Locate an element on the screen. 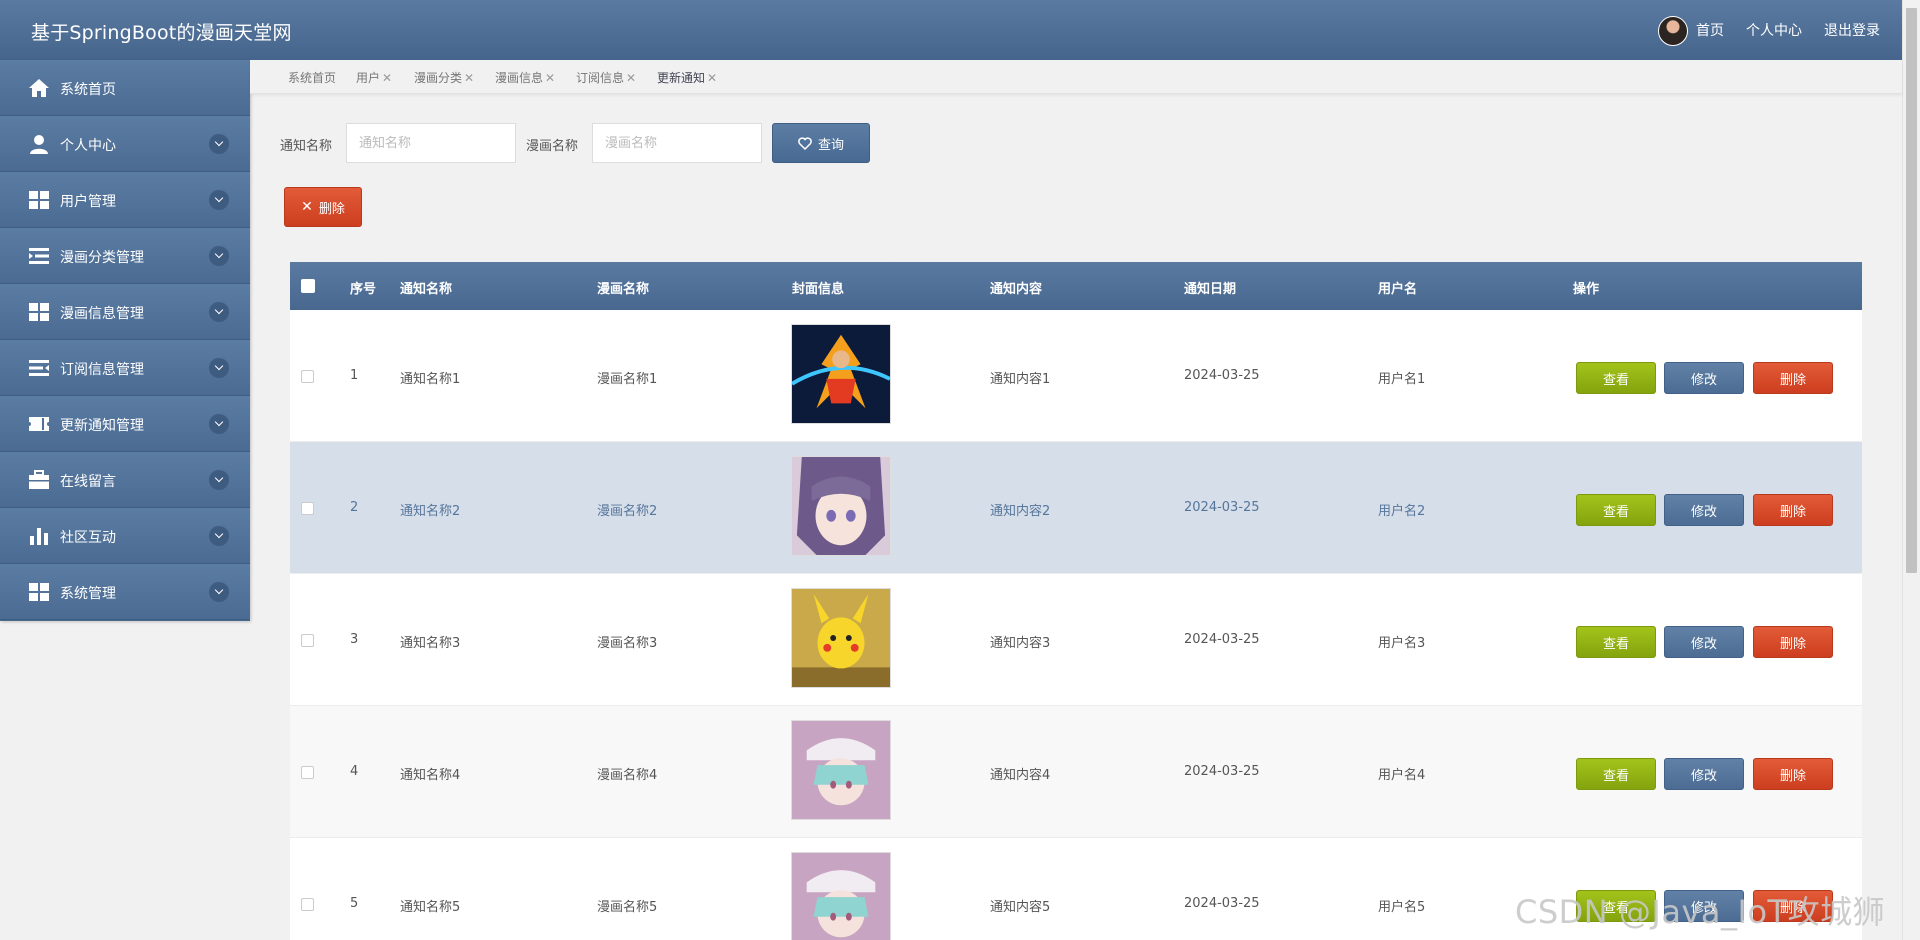 This screenshot has height=940, width=1920. notice-name-cell: 通知名称5 is located at coordinates (430, 907).